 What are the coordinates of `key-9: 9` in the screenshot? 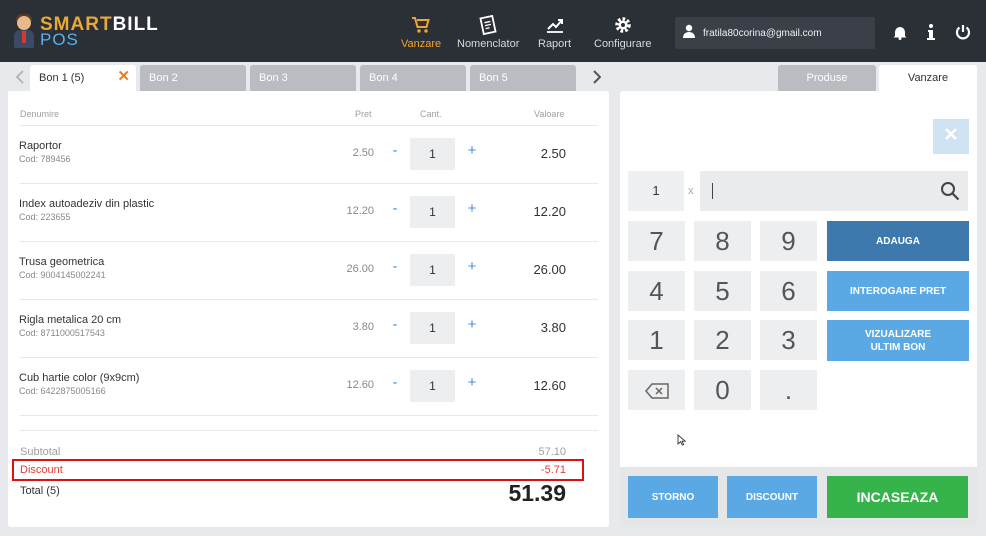 It's located at (788, 241).